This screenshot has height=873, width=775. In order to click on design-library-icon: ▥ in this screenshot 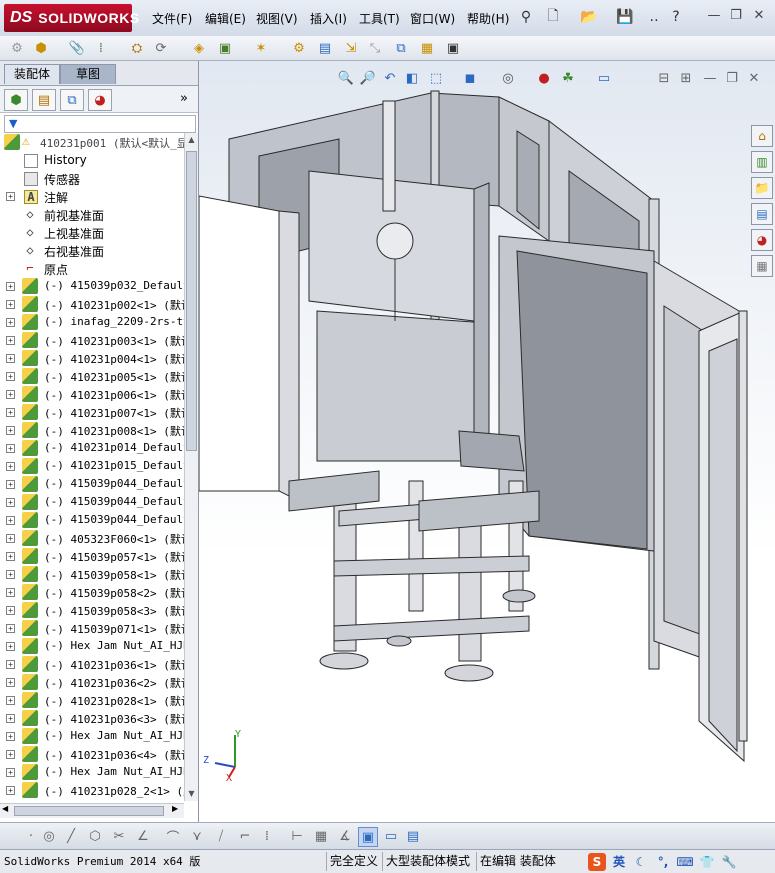, I will do `click(762, 162)`.